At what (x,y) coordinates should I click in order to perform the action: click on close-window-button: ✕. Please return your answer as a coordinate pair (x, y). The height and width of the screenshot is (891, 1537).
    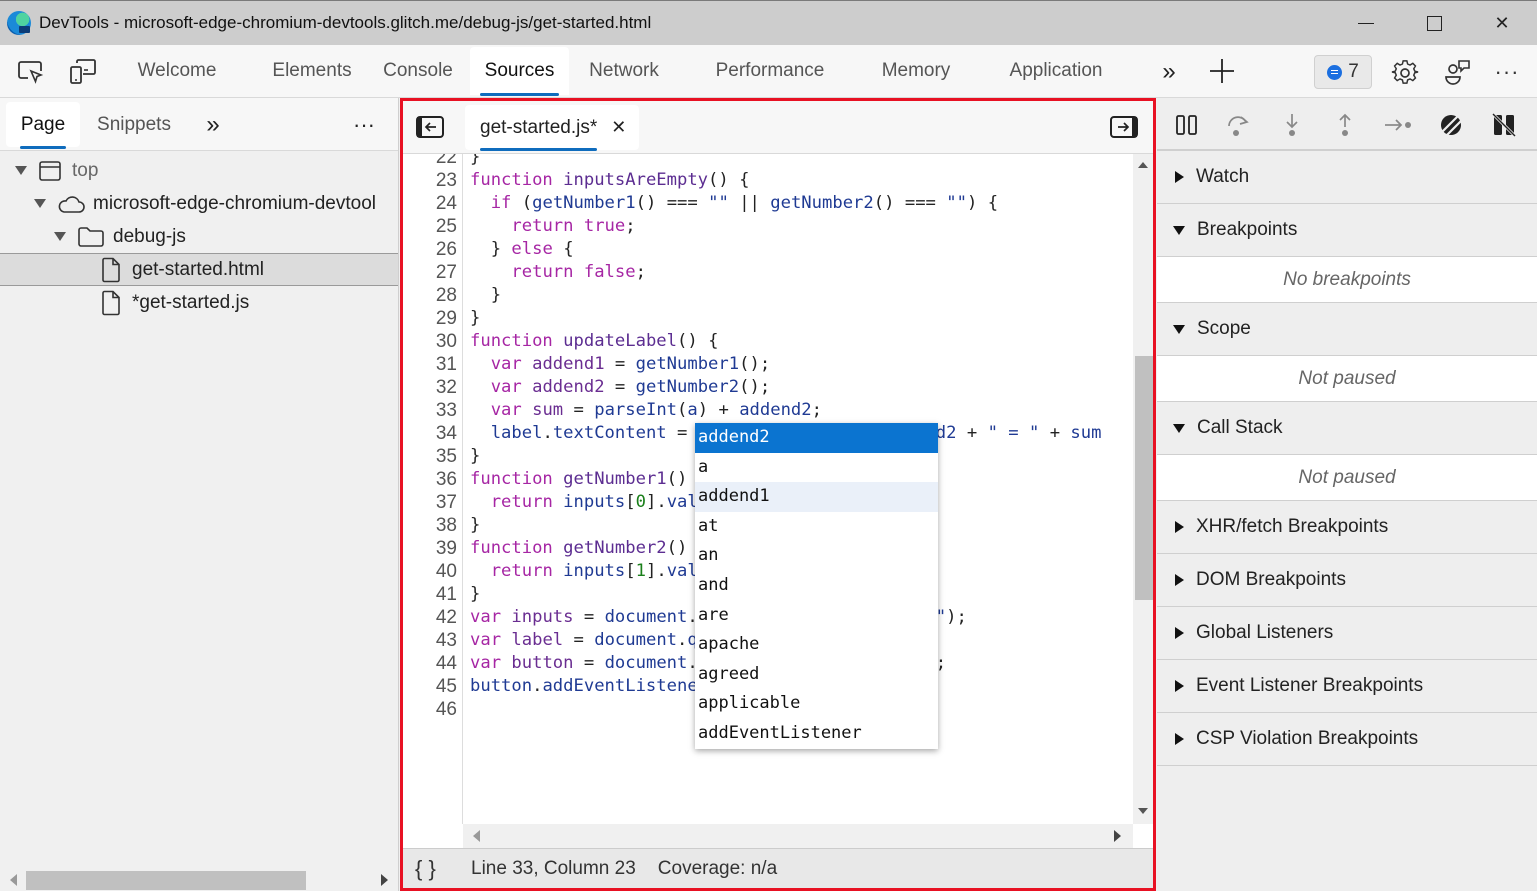
    Looking at the image, I should click on (1502, 23).